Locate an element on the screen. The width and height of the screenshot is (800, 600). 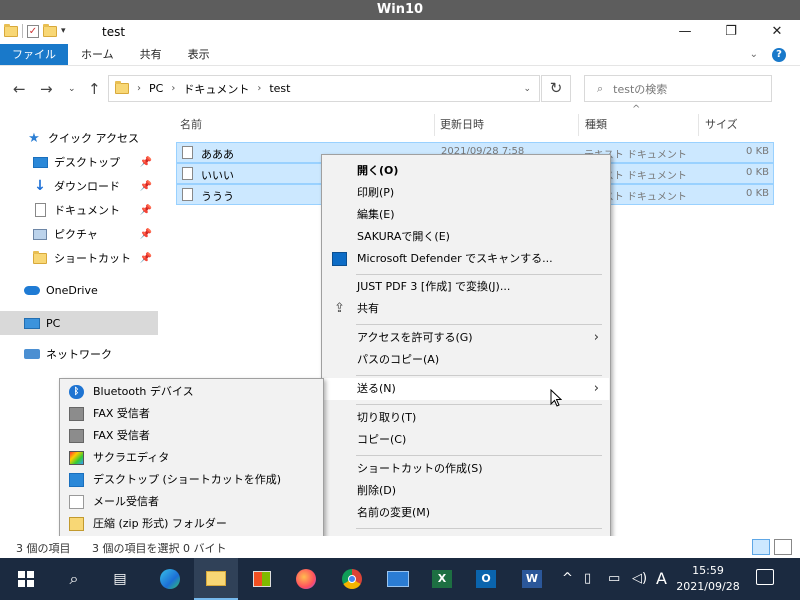
details-view-button is located at coordinates (761, 547).